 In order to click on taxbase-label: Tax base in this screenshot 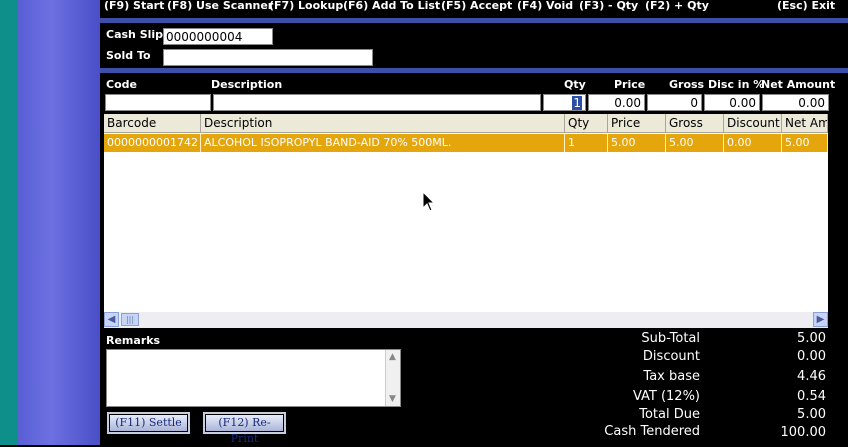, I will do `click(671, 376)`.